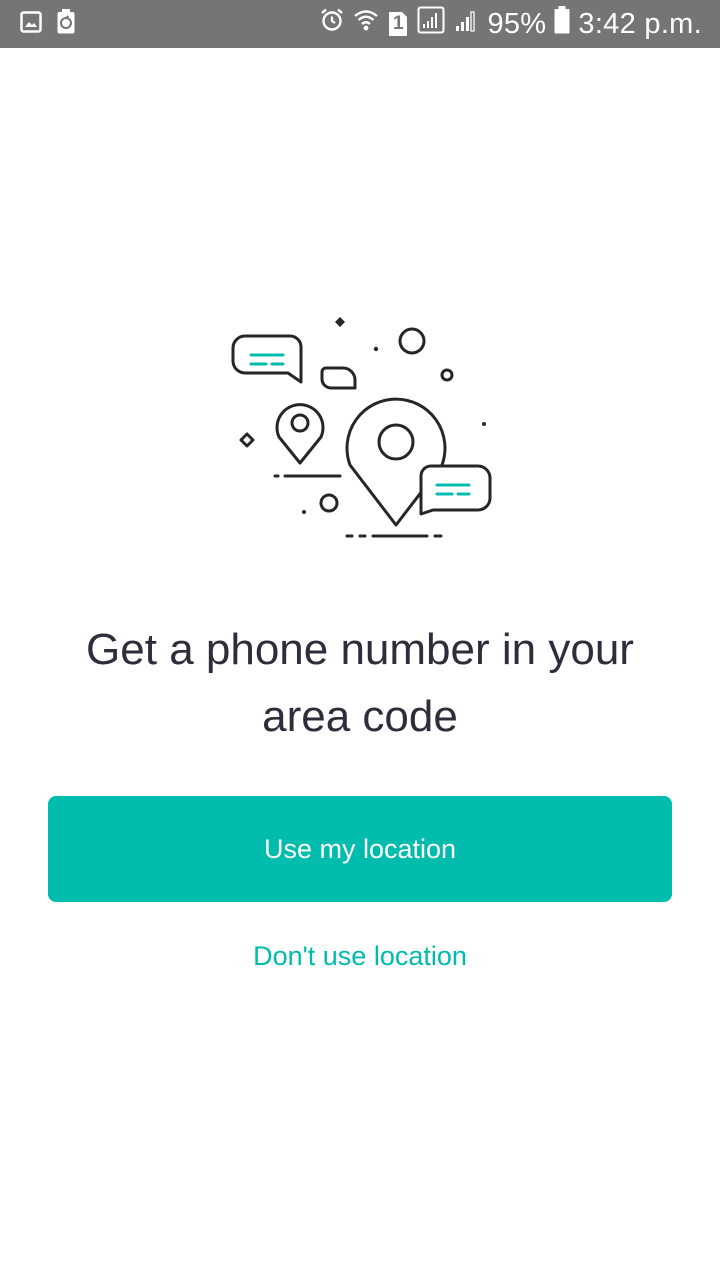  I want to click on page-title: Get a phone number in your area code, so click(360, 683).